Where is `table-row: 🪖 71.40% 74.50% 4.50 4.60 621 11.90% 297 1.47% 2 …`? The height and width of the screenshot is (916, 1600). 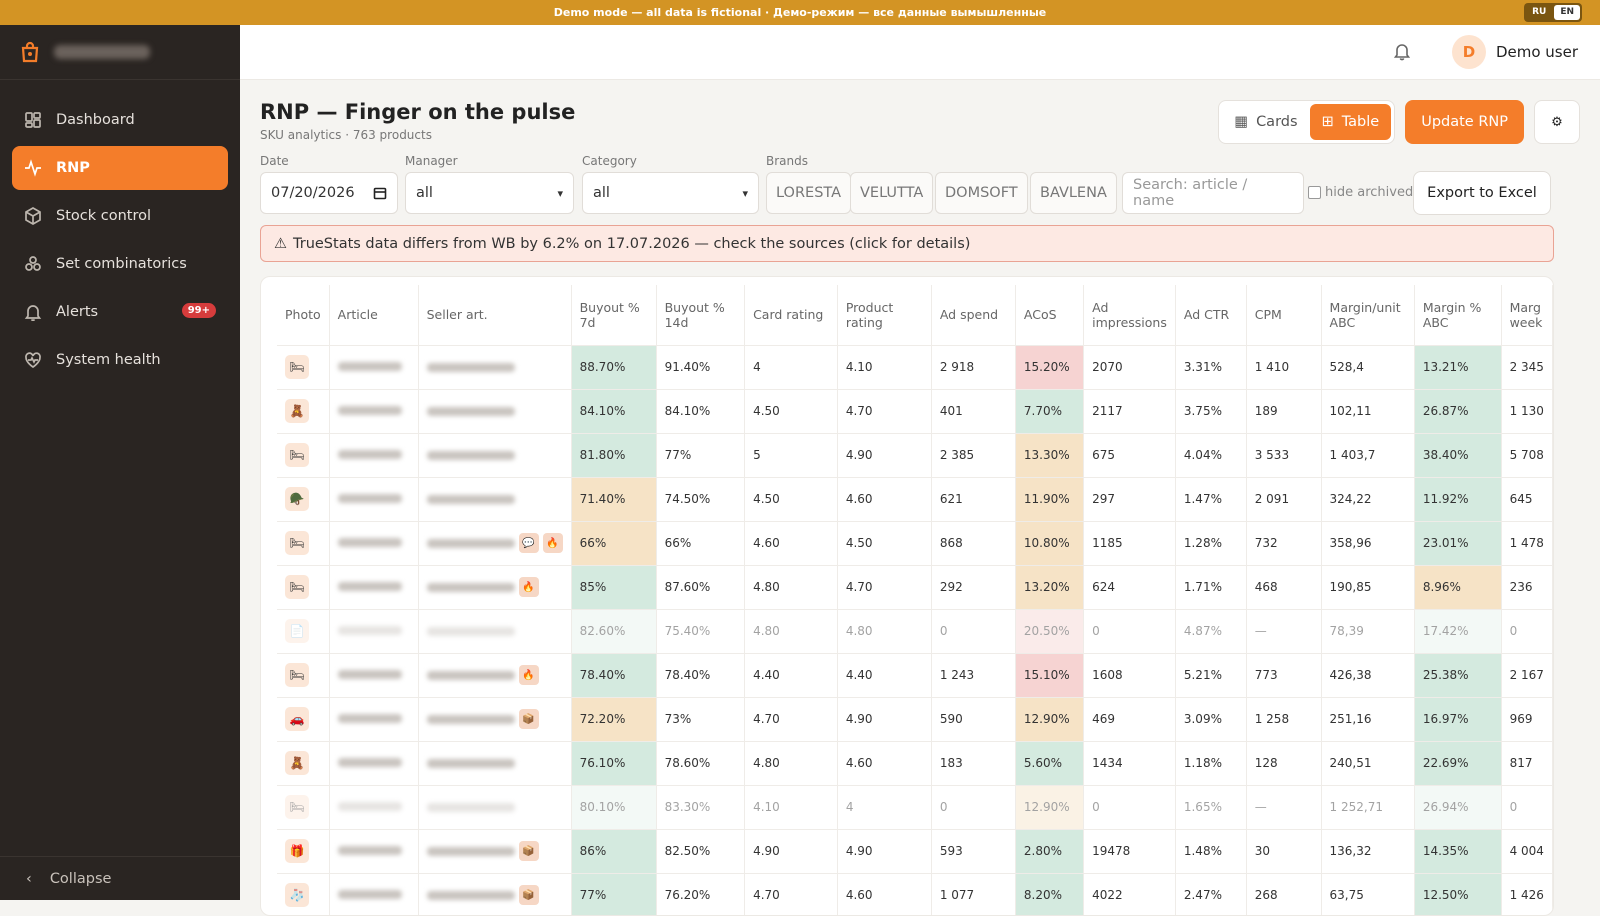
table-row: 🪖 71.40% 74.50% 4.50 4.60 621 11.90% 297 1.47% 2 … is located at coordinates (915, 498).